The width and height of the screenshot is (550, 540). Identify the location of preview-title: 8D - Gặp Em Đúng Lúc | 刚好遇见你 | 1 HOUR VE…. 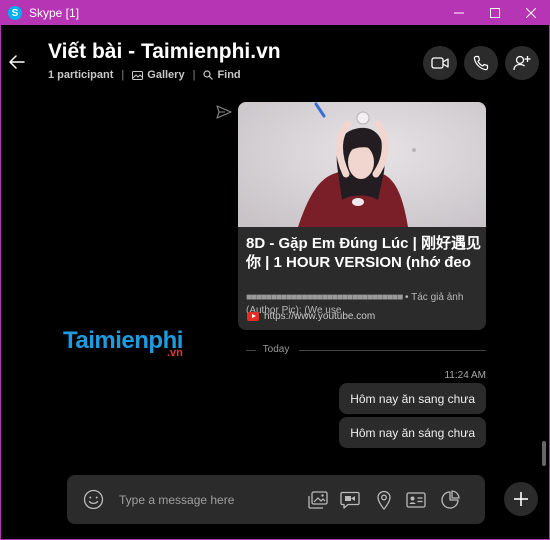
(364, 253).